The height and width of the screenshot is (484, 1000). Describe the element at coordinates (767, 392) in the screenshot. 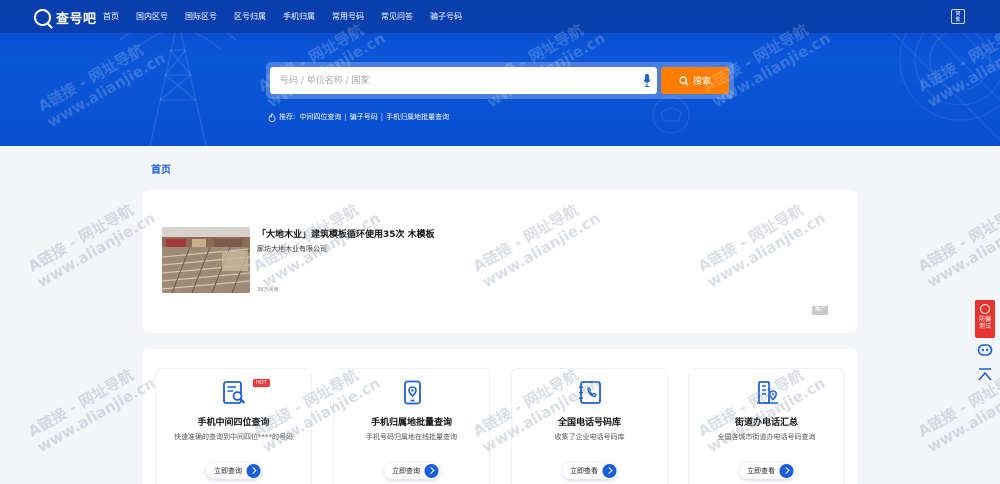

I see `building-location-icon` at that location.